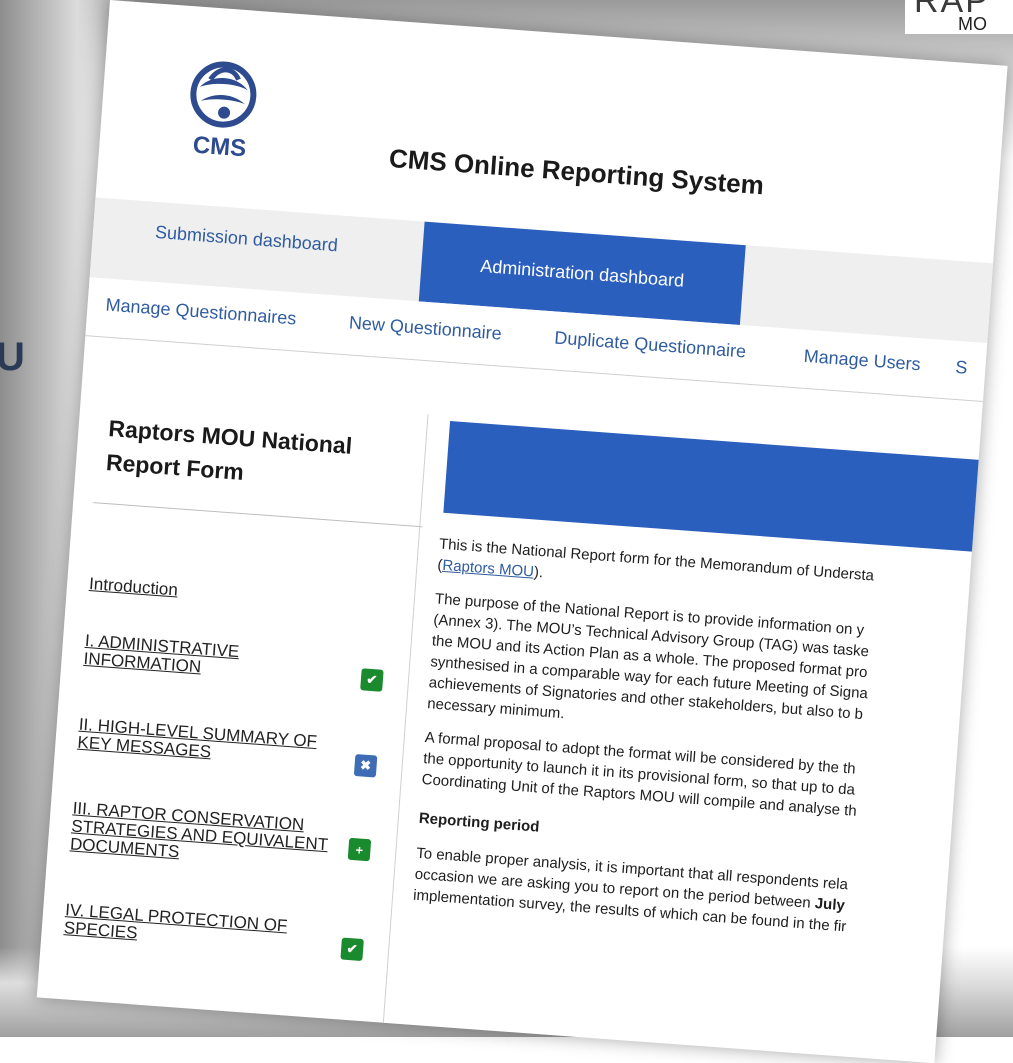 The width and height of the screenshot is (1013, 1063). What do you see at coordinates (405, 718) in the screenshot?
I see `column-divider` at bounding box center [405, 718].